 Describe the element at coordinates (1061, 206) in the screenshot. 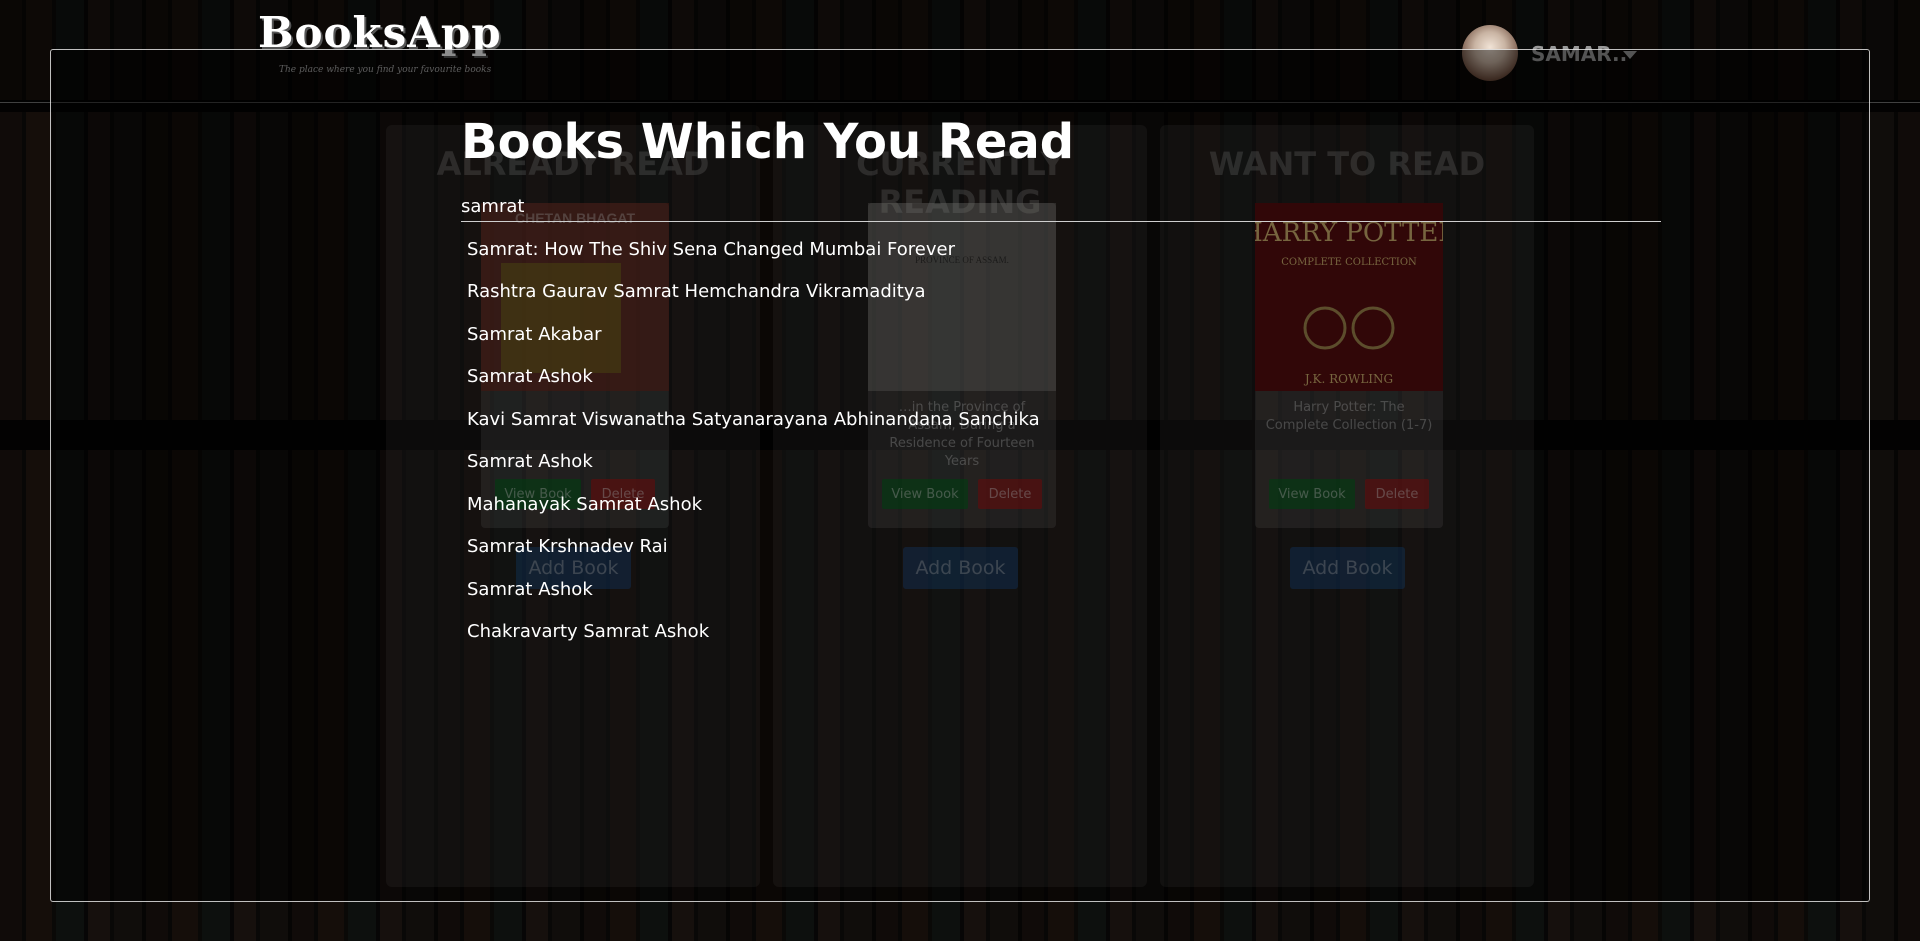

I see `book-search-input` at that location.